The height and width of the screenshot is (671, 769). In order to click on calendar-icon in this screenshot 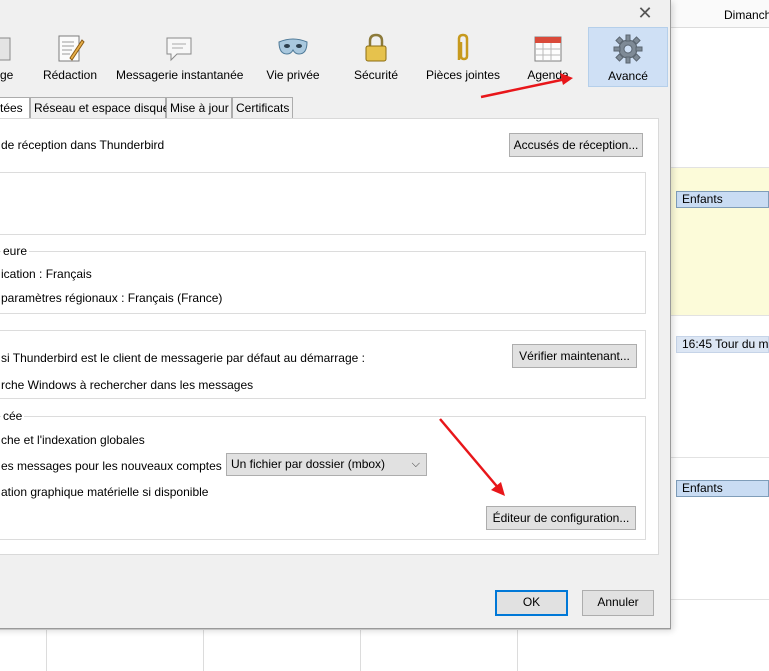, I will do `click(548, 49)`.